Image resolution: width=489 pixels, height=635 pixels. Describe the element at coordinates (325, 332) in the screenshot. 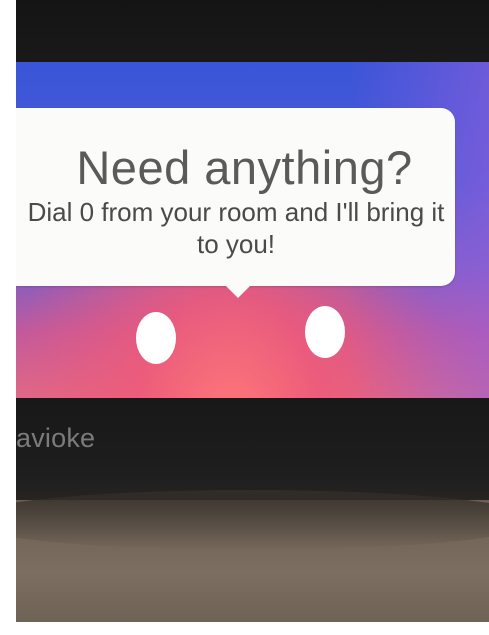

I see `right-eye-icon` at that location.